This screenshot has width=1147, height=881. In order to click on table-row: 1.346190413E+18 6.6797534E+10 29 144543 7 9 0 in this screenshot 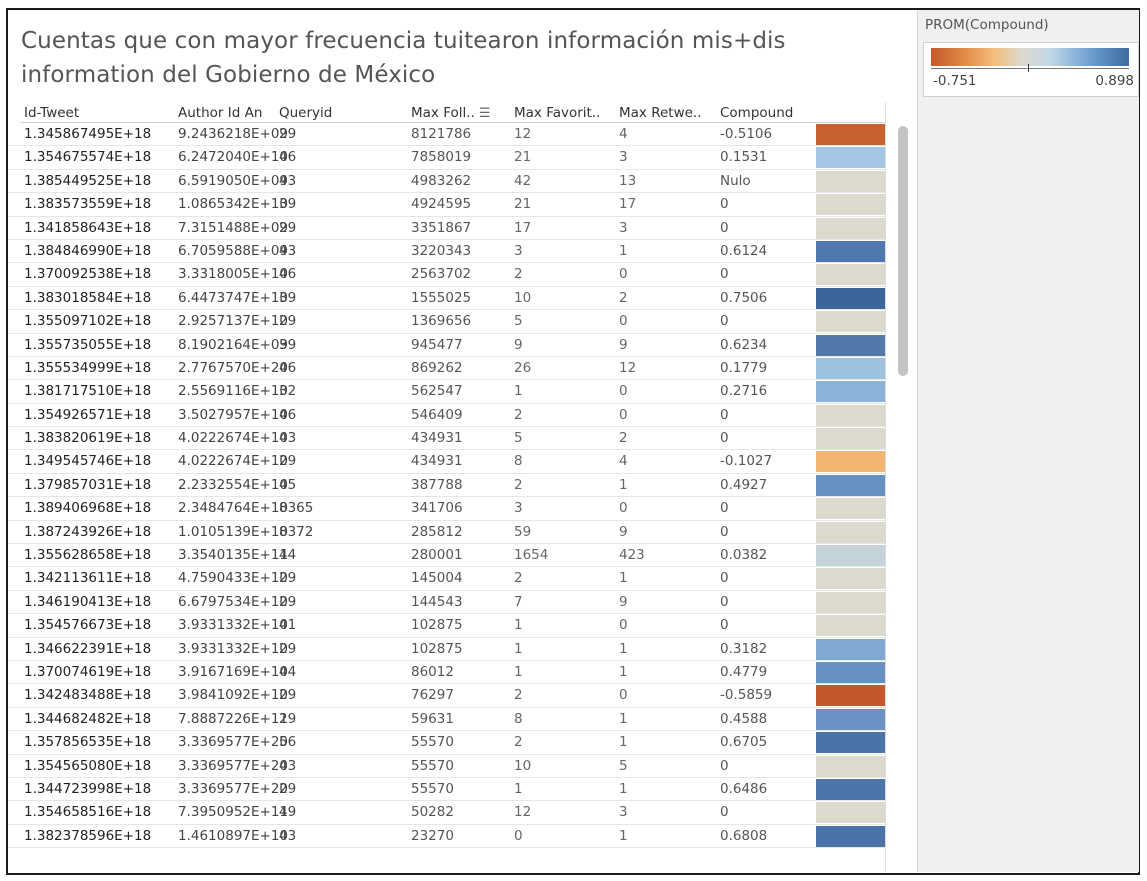, I will do `click(446, 603)`.